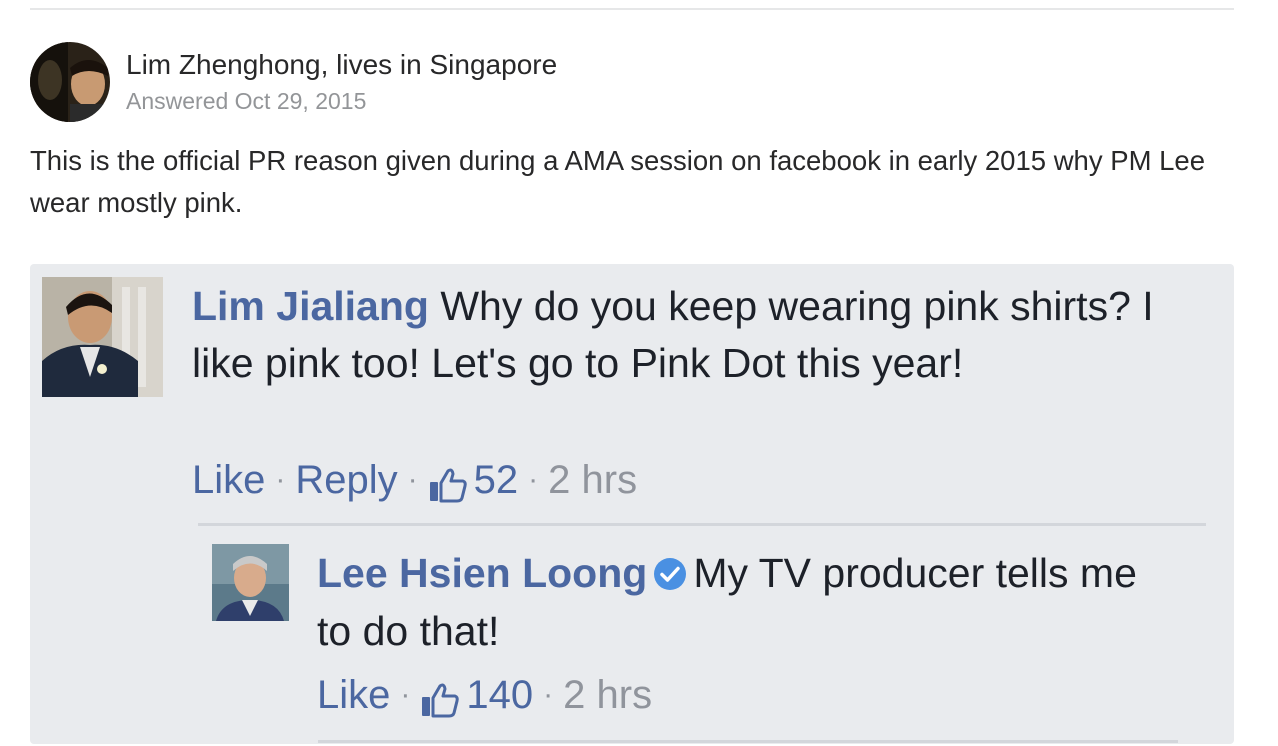 This screenshot has height=746, width=1278. What do you see at coordinates (593, 480) in the screenshot?
I see `comment-time: 2 hrs` at bounding box center [593, 480].